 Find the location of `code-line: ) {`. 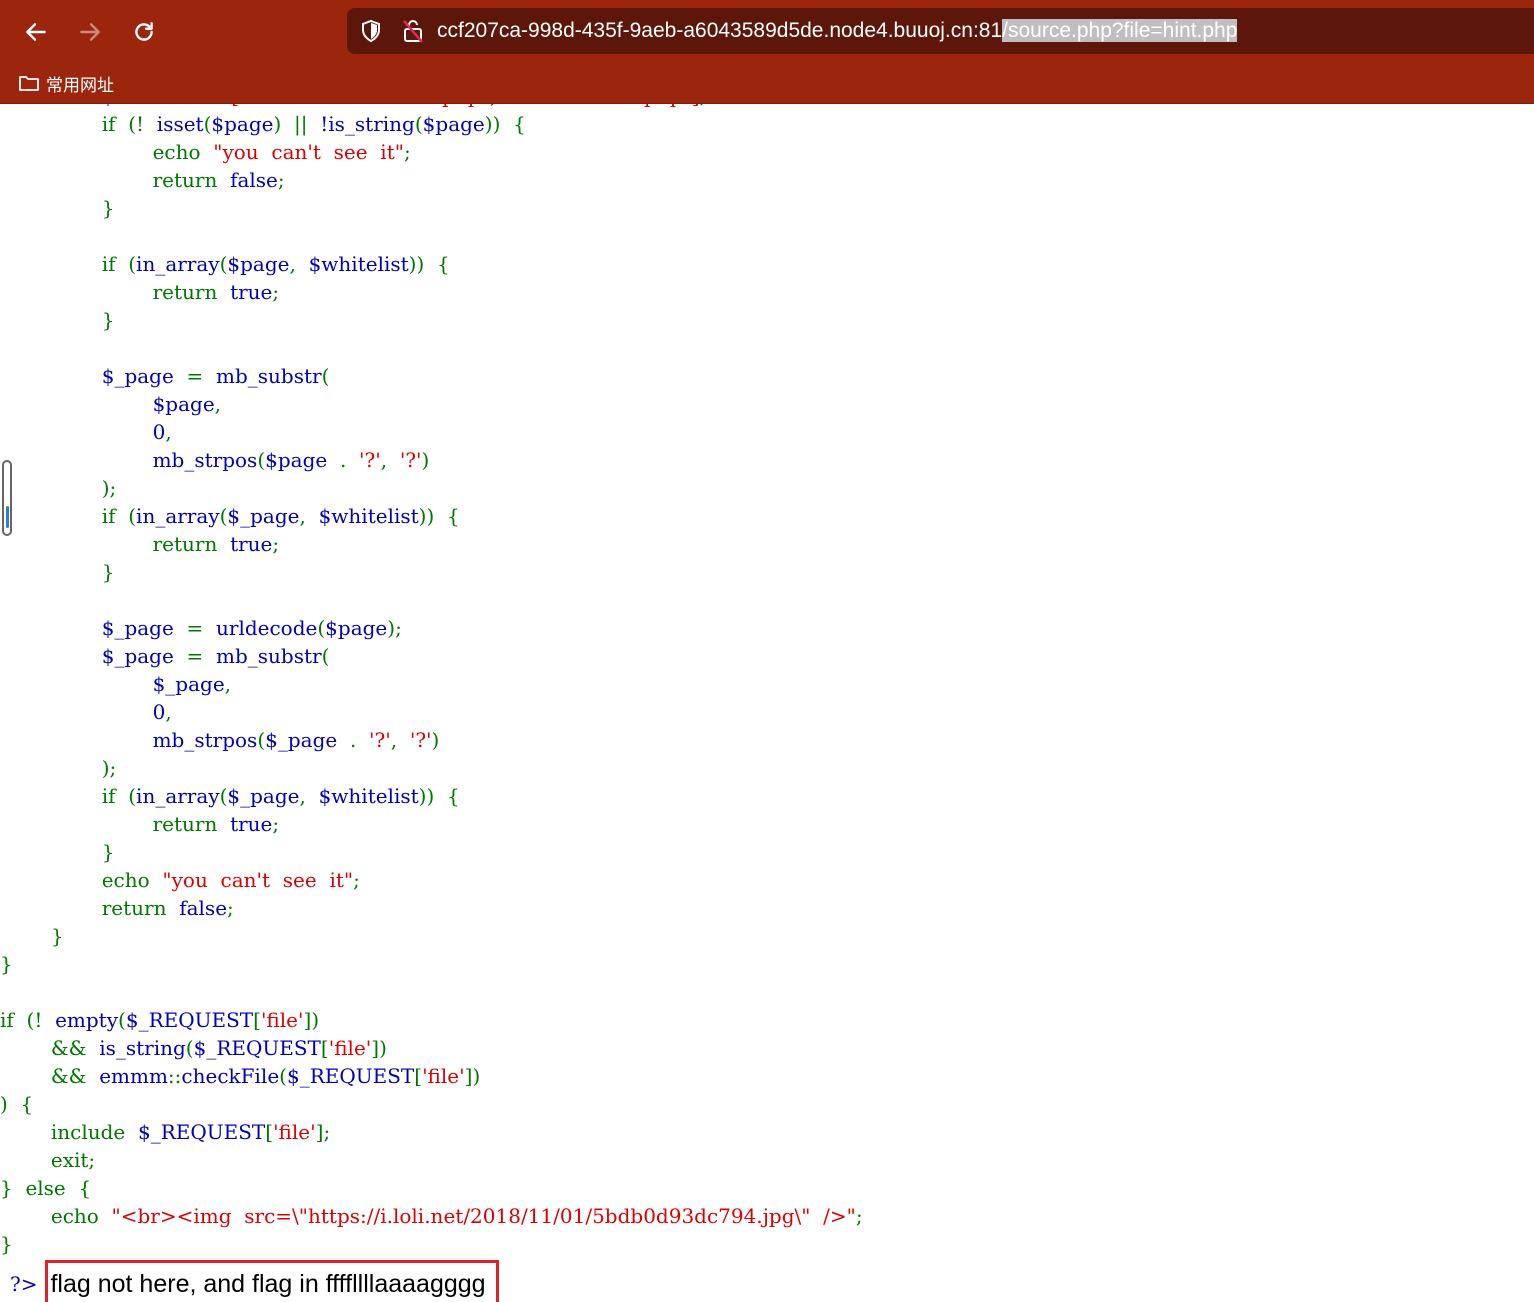

code-line: ) { is located at coordinates (431, 1104).